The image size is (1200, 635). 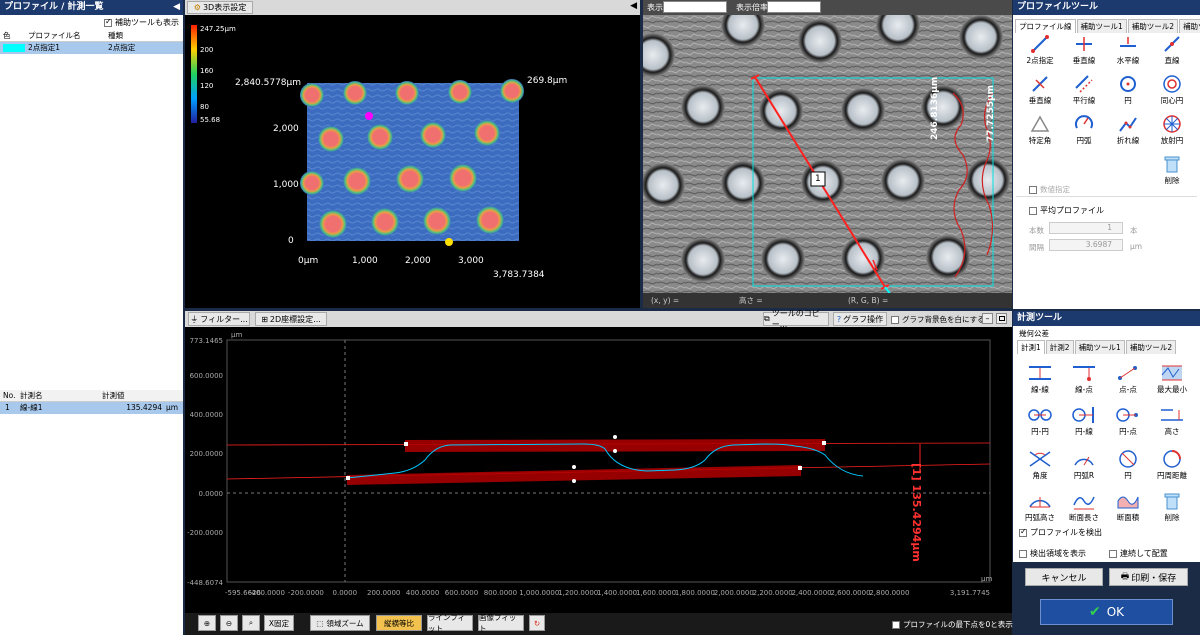 I want to click on show-bottom-row: プロファイルの最下点を0と表示する, so click(x=960, y=624).